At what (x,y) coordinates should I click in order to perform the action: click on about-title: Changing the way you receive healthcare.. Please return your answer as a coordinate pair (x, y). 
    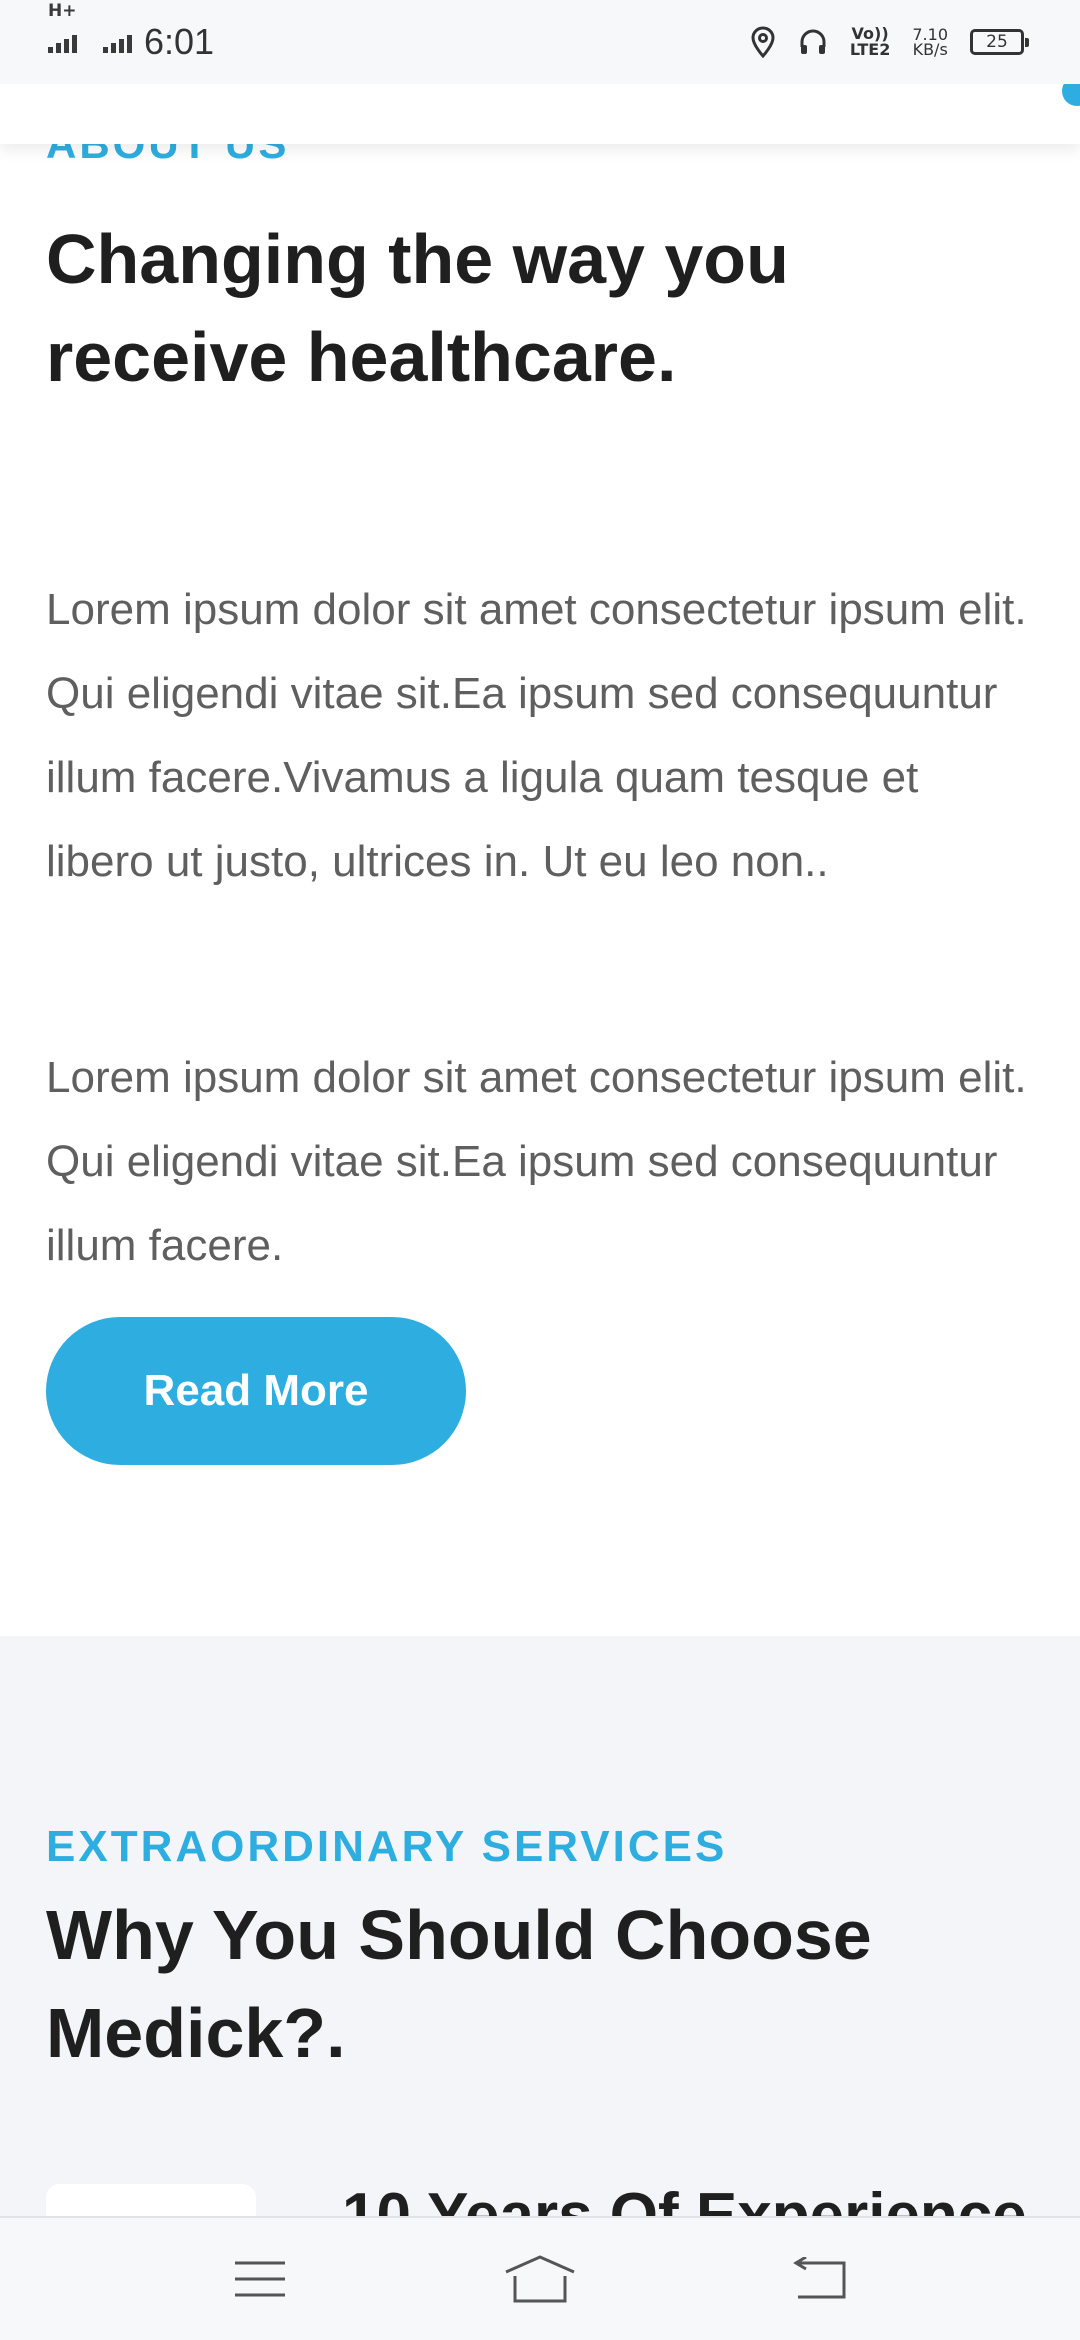
    Looking at the image, I should click on (417, 308).